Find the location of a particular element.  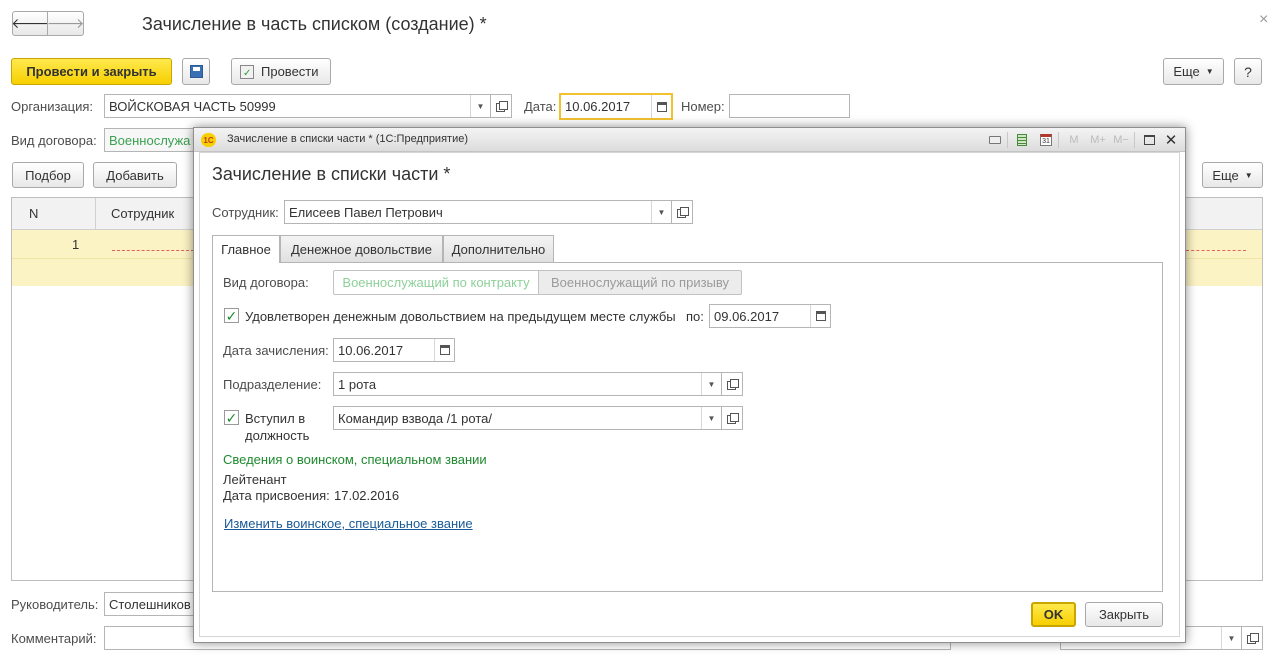

pick-button: Подбор is located at coordinates (48, 175).